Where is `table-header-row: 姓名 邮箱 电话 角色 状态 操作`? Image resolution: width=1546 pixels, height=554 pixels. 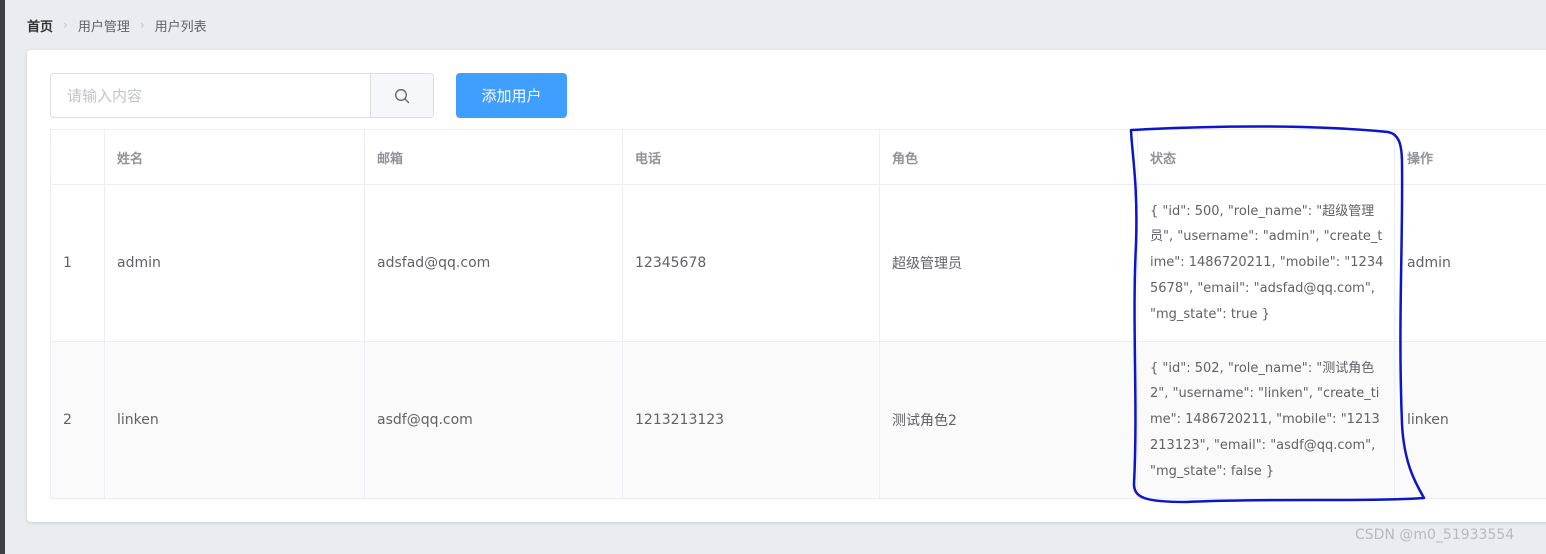 table-header-row: 姓名 邮箱 电话 角色 状态 操作 is located at coordinates (798, 157).